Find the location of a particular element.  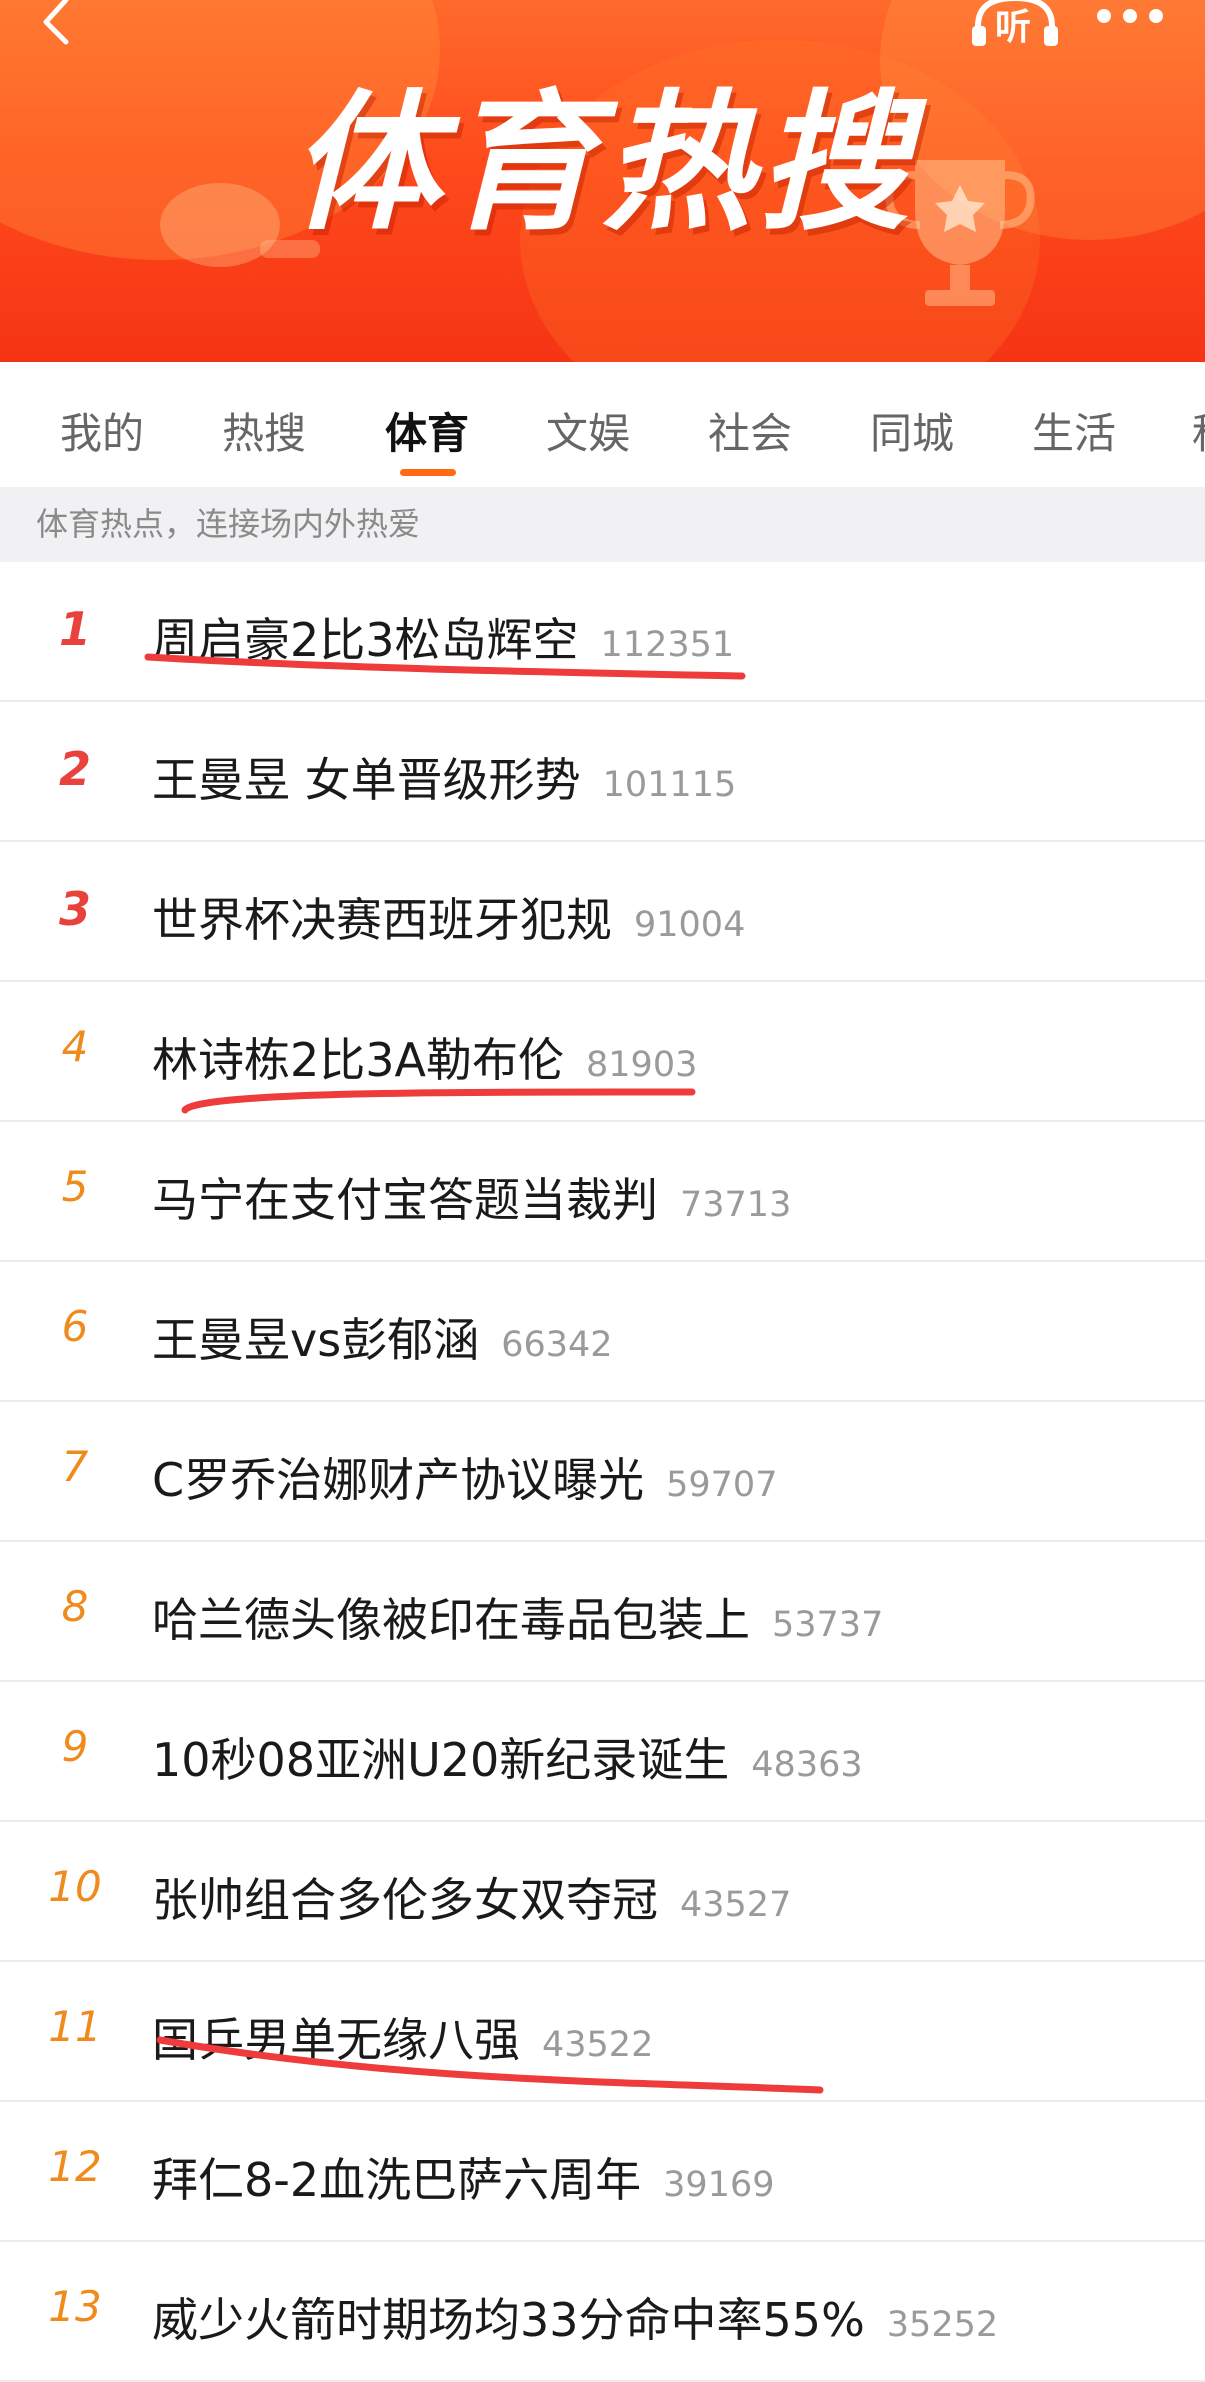

heat-count: 43527 is located at coordinates (736, 1905).